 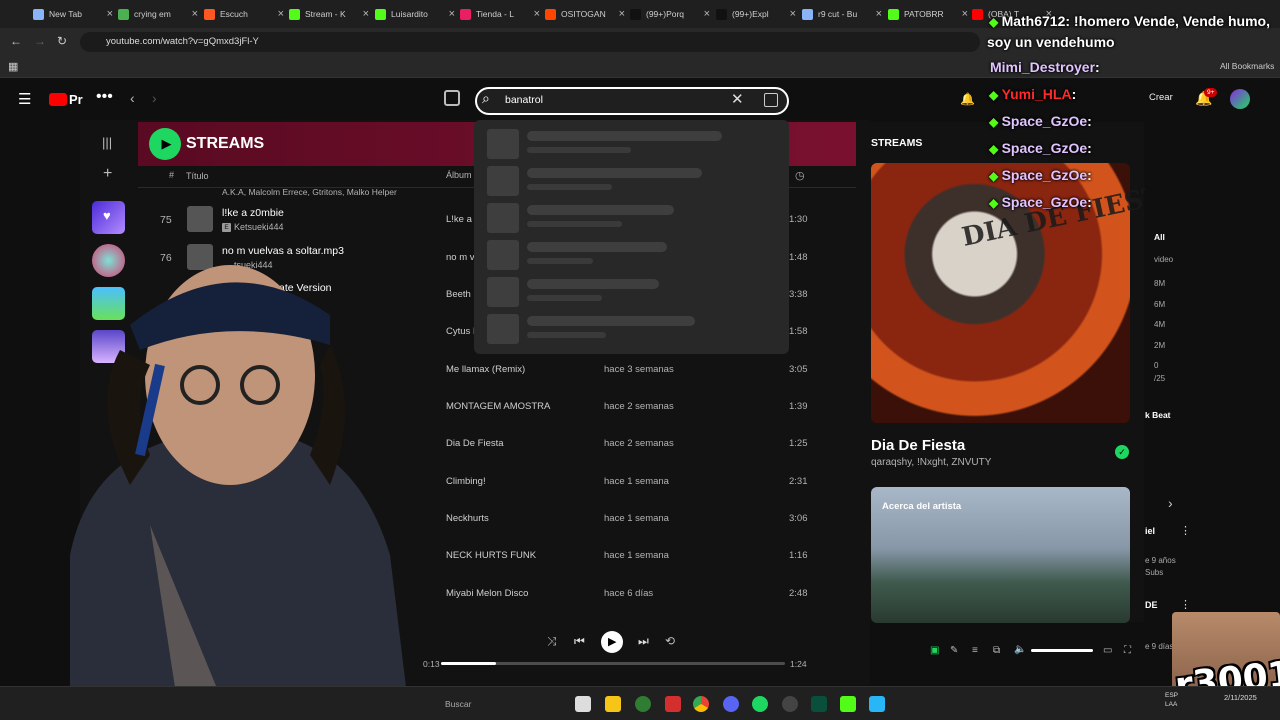 I want to click on bell-icon: 🔔, so click(x=967, y=99).